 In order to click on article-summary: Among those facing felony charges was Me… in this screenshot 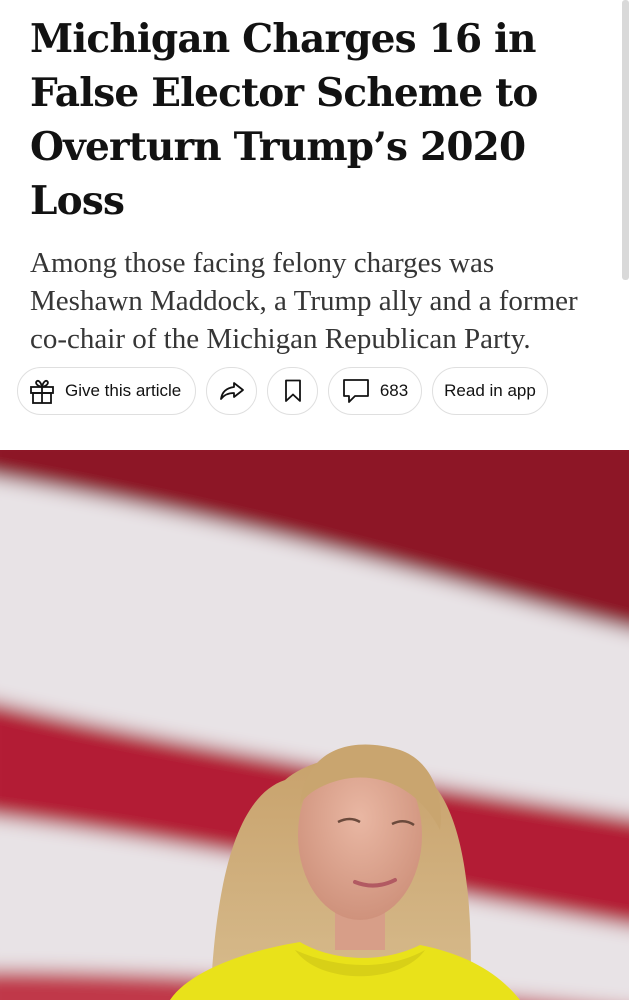, I will do `click(304, 301)`.